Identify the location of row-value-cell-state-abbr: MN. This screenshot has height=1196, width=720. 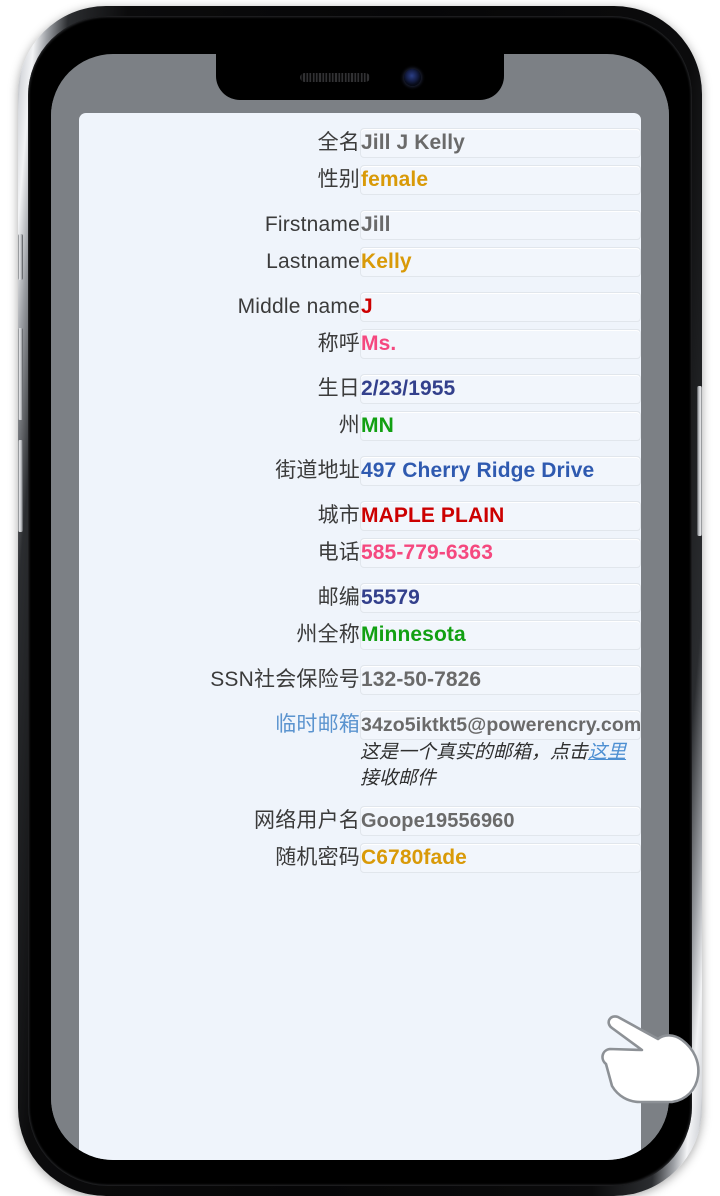
(500, 426).